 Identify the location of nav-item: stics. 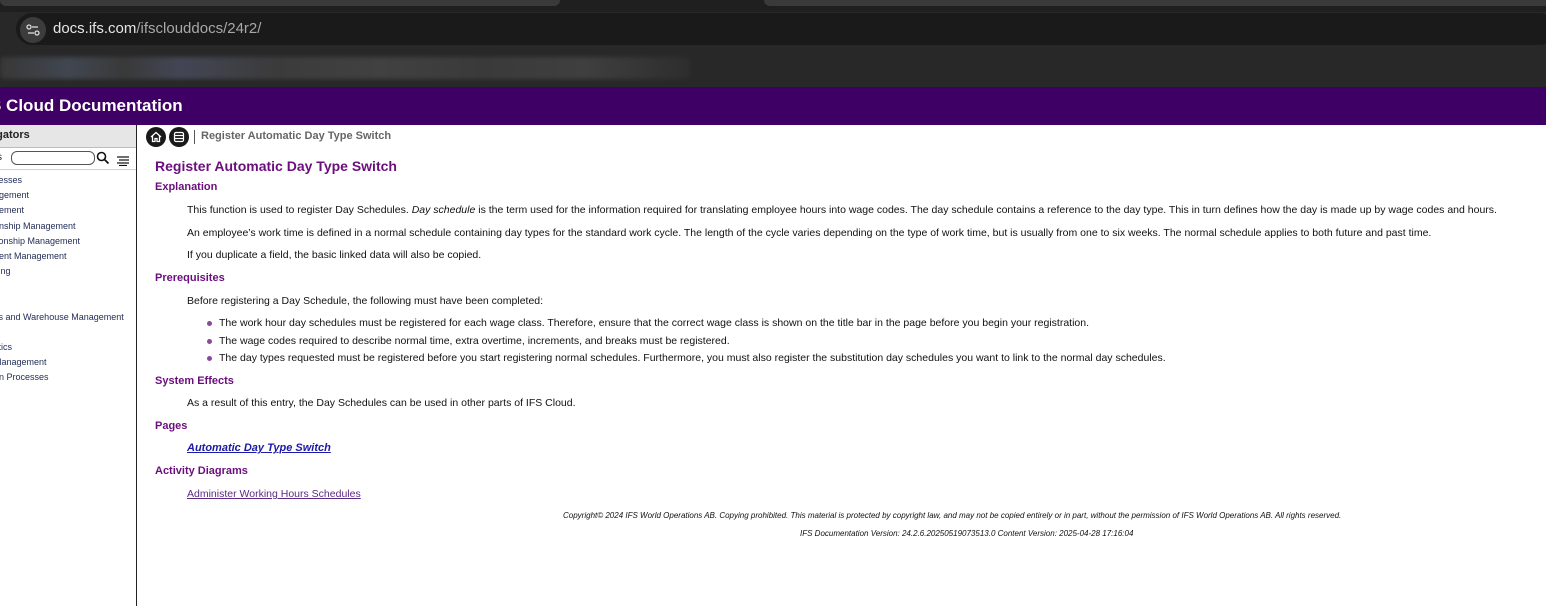
(6, 347).